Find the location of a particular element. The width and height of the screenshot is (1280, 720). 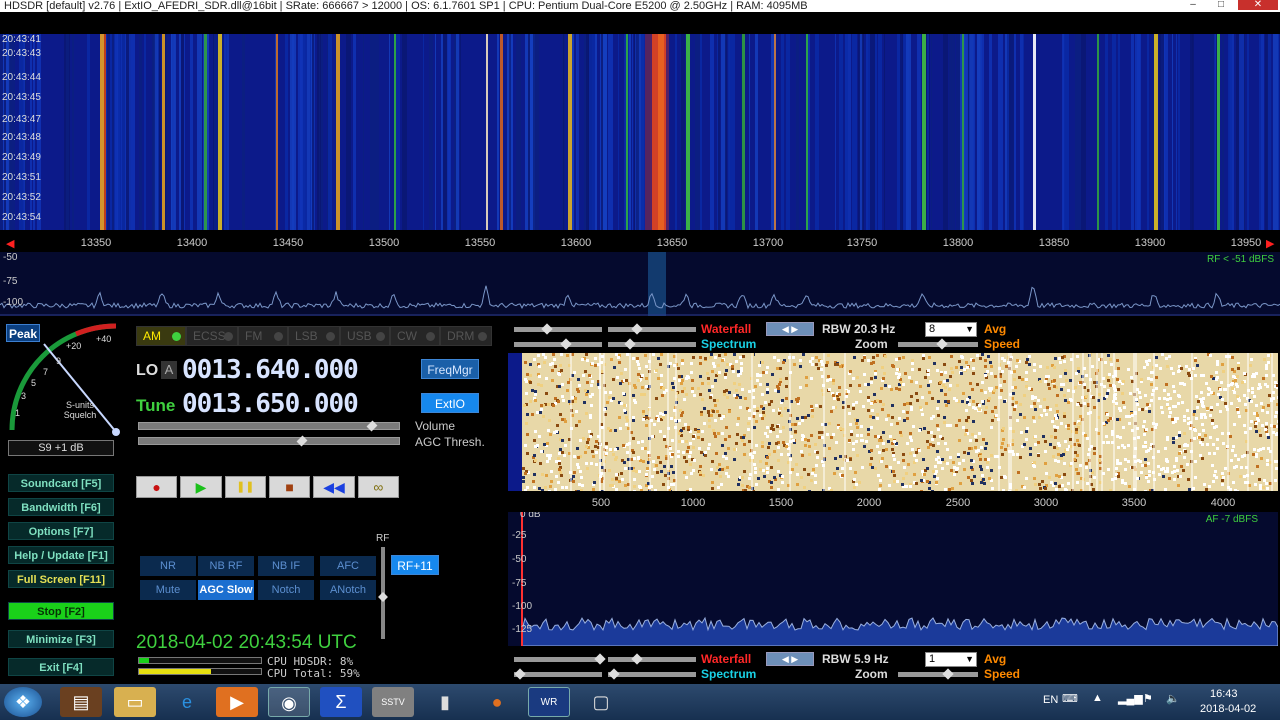

cpu-total-text: CPU Total: 59% is located at coordinates (313, 673).